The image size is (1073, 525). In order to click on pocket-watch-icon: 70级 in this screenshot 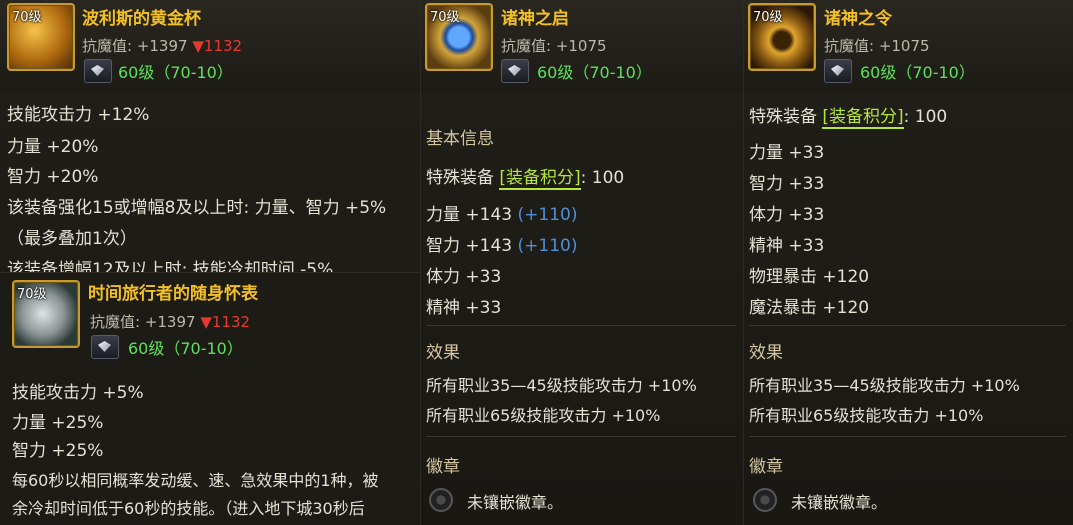, I will do `click(46, 314)`.